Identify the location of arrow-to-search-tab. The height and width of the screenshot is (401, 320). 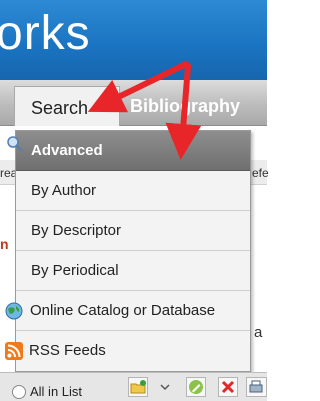
(138, 87).